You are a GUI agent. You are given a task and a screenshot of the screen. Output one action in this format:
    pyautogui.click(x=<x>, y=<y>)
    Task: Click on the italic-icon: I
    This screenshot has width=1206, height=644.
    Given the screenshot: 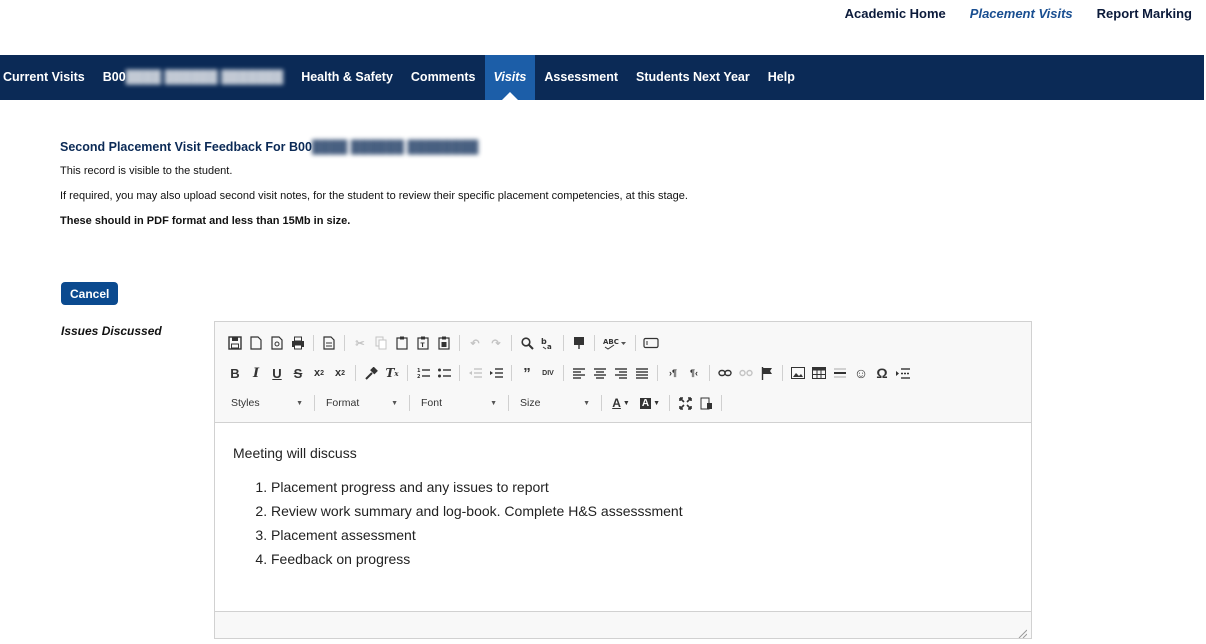 What is the action you would take?
    pyautogui.click(x=256, y=373)
    